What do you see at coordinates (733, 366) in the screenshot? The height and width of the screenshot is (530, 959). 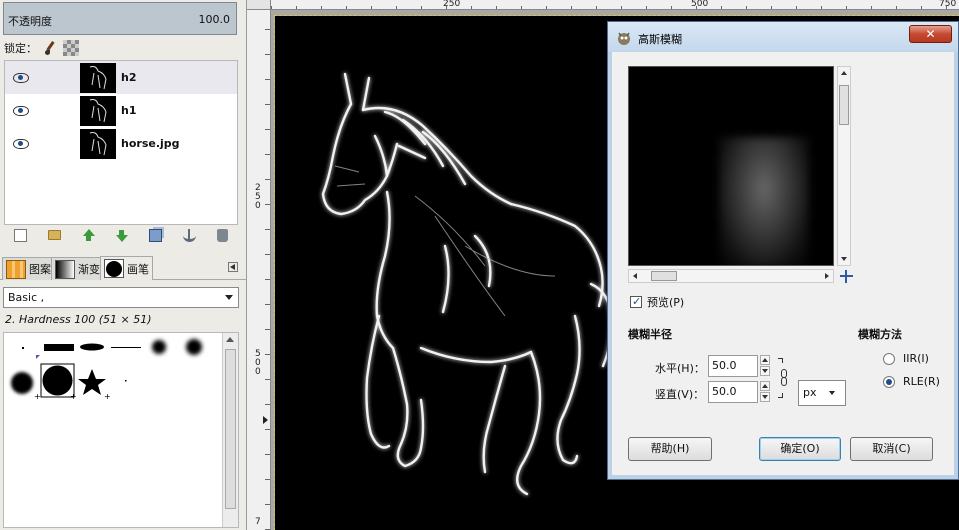 I see `horizontal-radius-input: 50.0` at bounding box center [733, 366].